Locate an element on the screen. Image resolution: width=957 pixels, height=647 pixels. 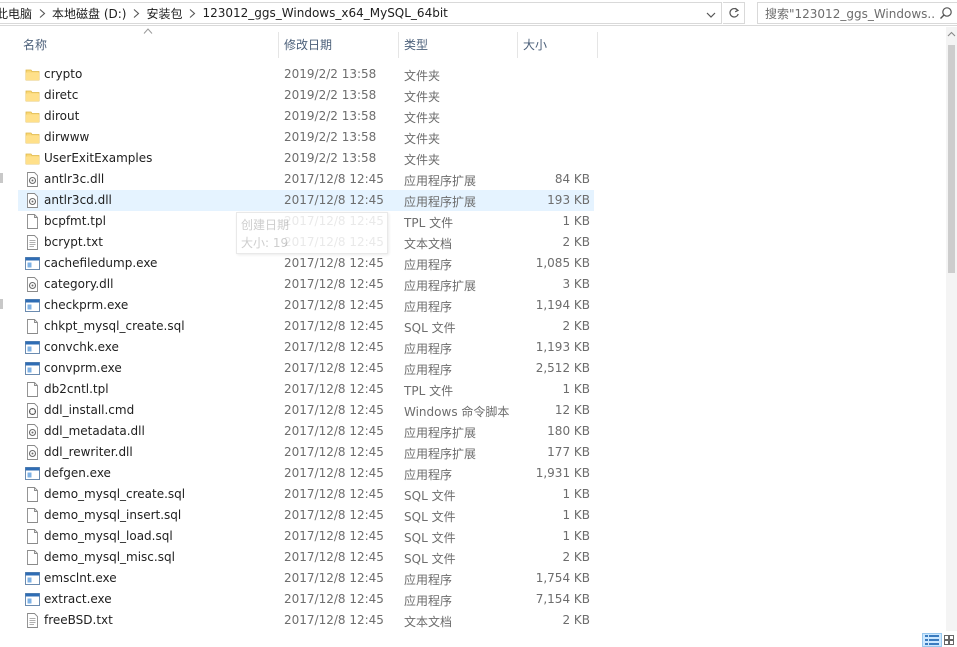
column-header-name: 名称 is located at coordinates (148, 44).